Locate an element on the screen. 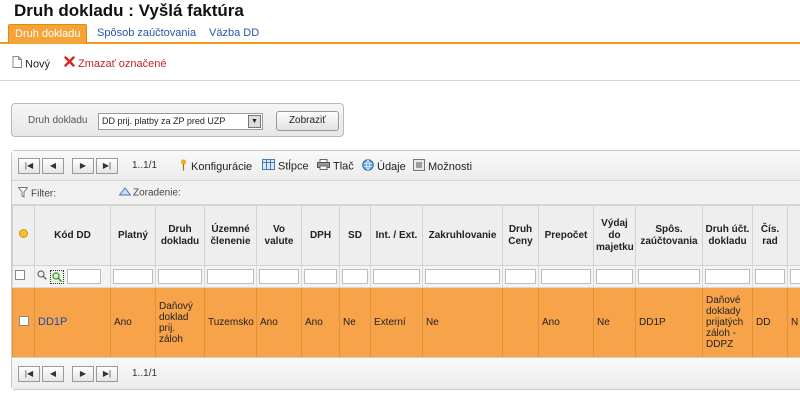 This screenshot has width=800, height=406. data-button: Údaje is located at coordinates (384, 167).